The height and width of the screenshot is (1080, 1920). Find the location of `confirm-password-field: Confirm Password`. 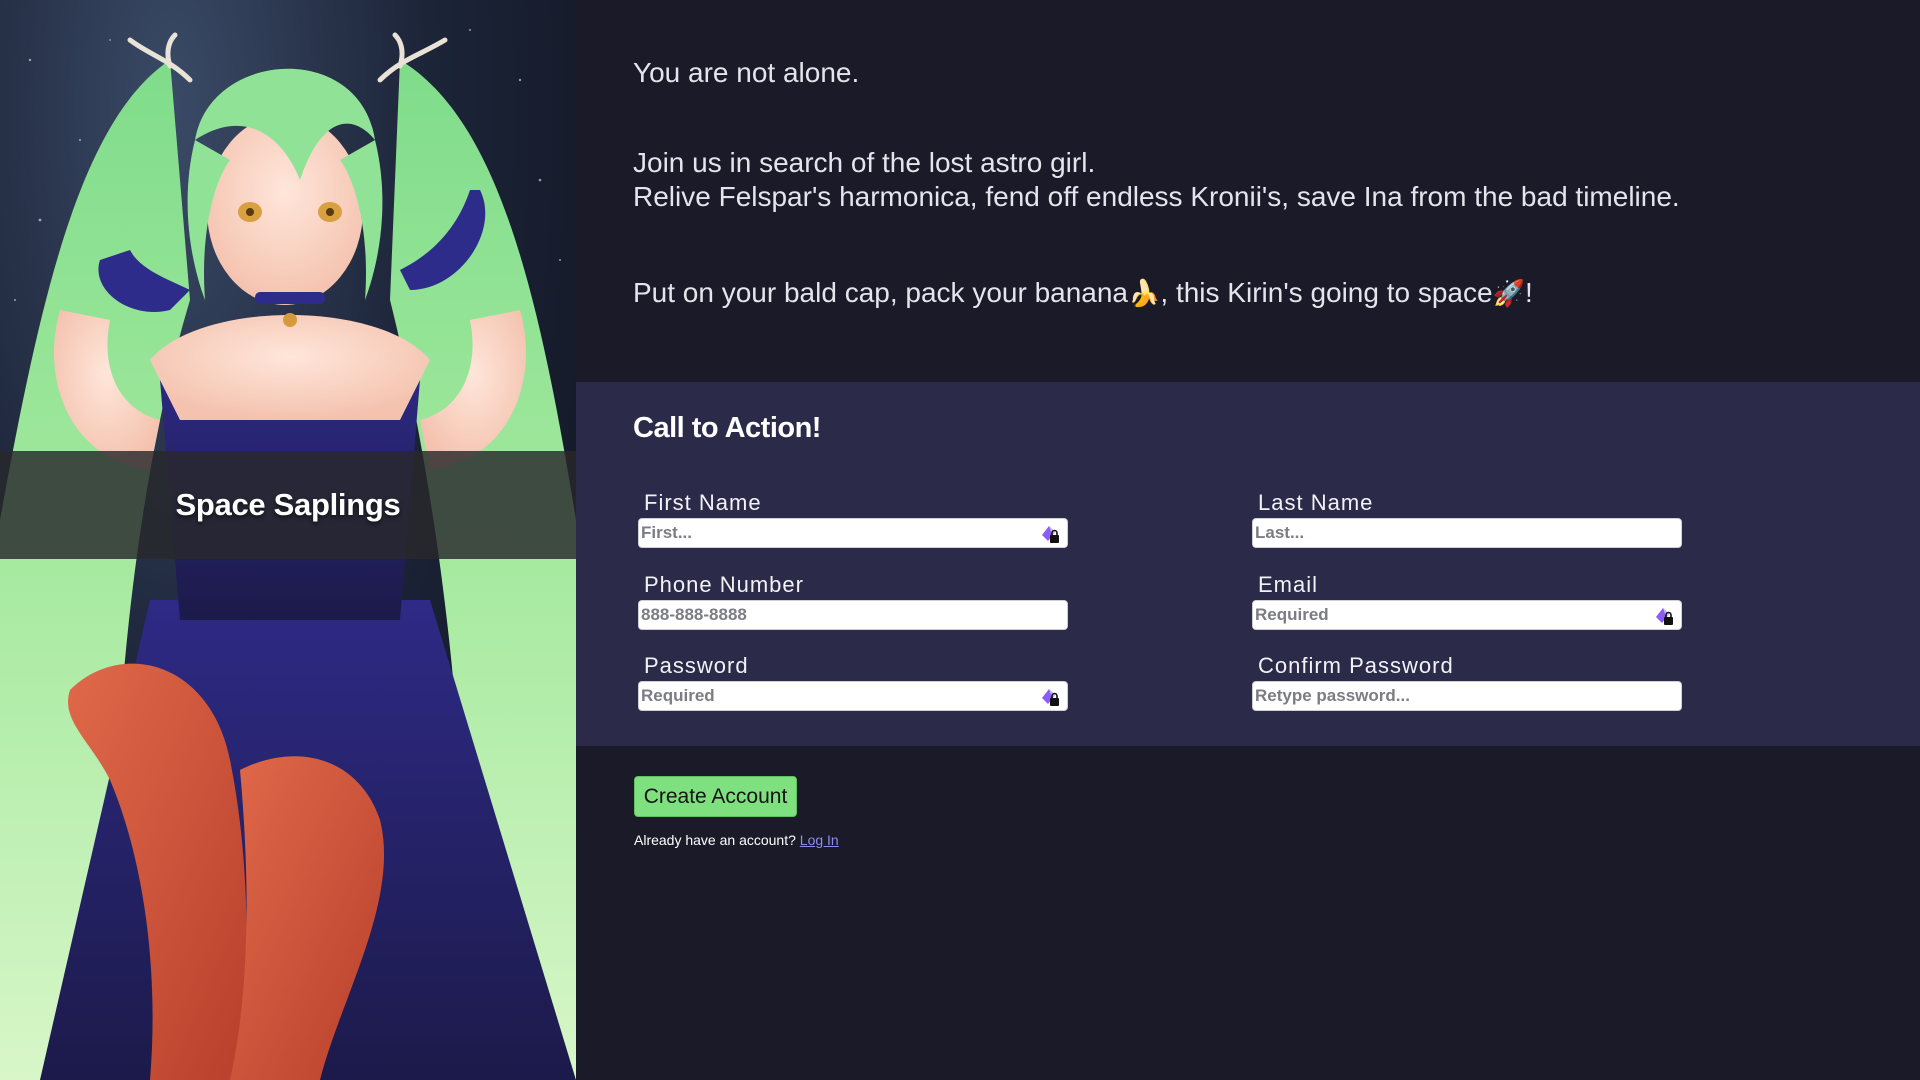

confirm-password-field: Confirm Password is located at coordinates (1467, 681).